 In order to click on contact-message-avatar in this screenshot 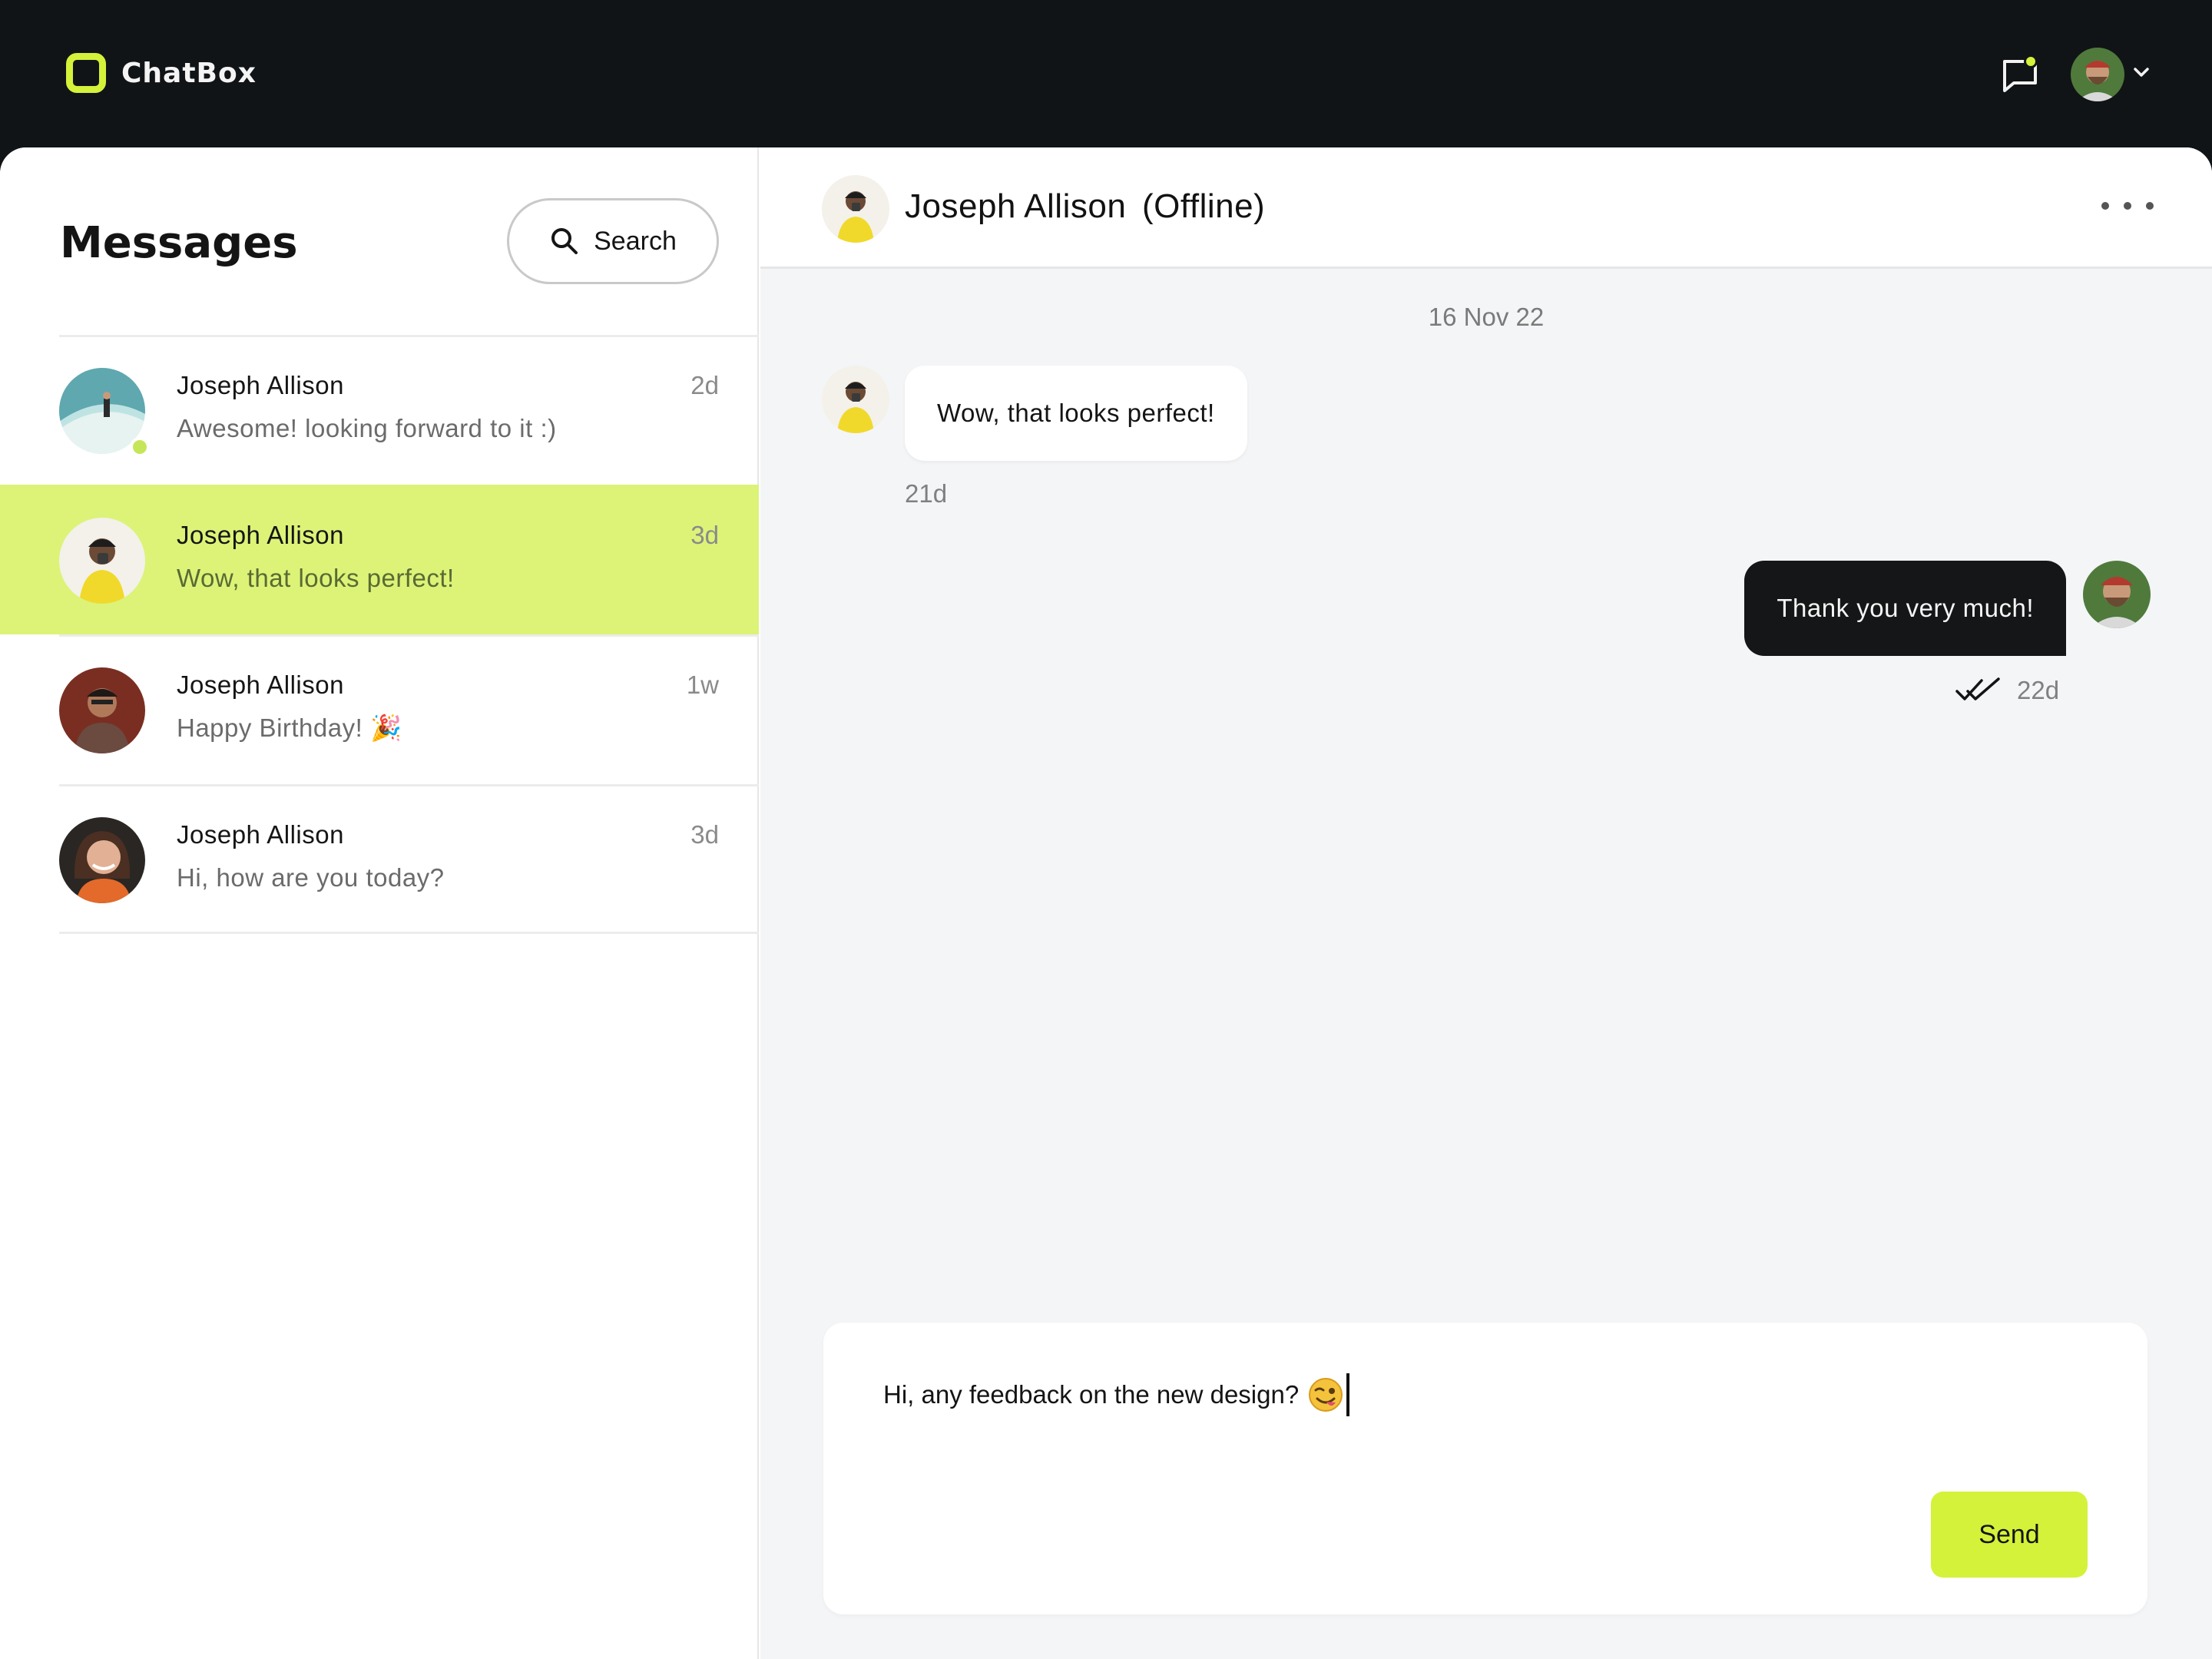, I will do `click(856, 399)`.